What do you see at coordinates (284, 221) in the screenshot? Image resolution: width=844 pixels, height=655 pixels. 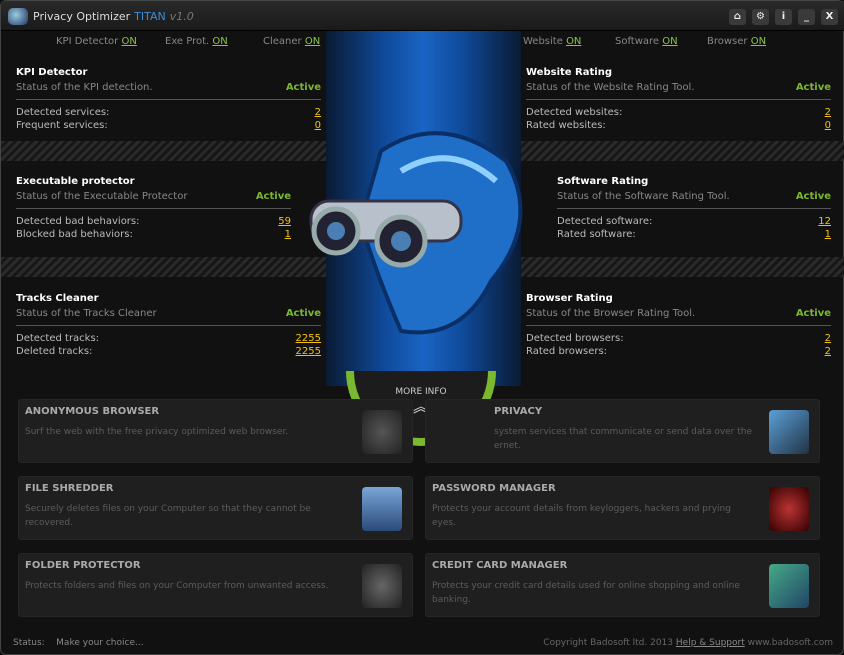 I see `stat-value-link: 59` at bounding box center [284, 221].